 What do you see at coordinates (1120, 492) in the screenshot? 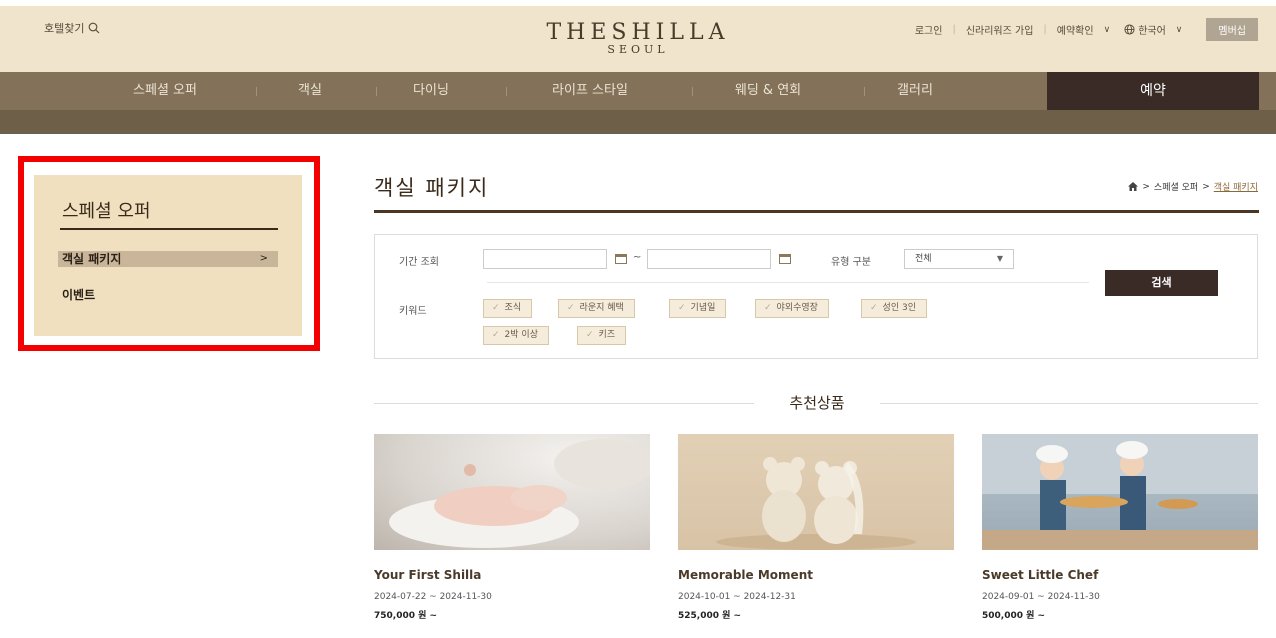
I see `kids-chef-image` at bounding box center [1120, 492].